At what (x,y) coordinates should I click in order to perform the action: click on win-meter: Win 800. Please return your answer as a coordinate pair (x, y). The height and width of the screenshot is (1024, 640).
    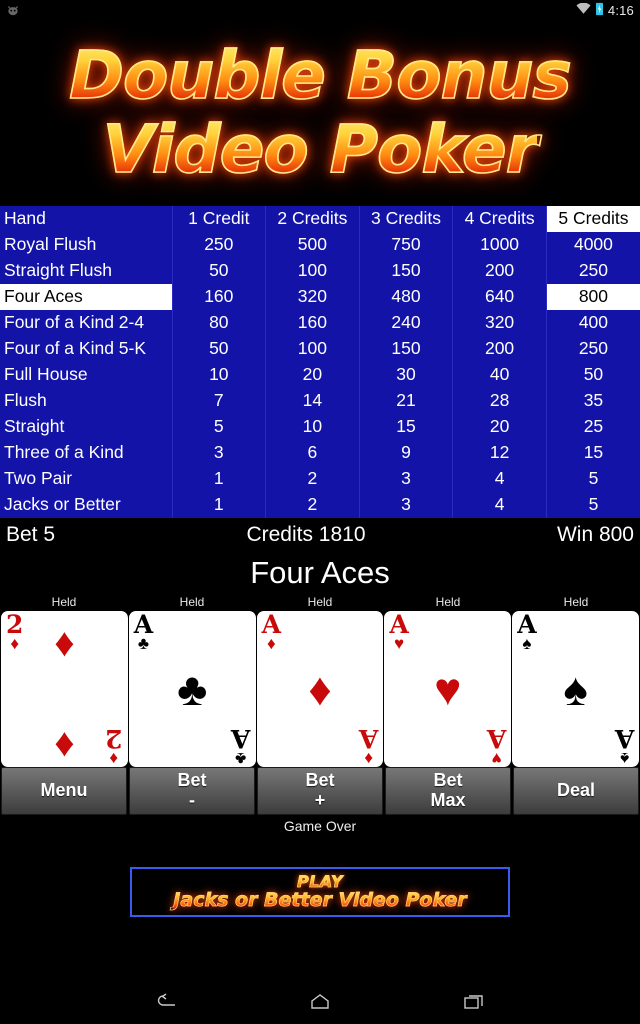
    Looking at the image, I should click on (595, 534).